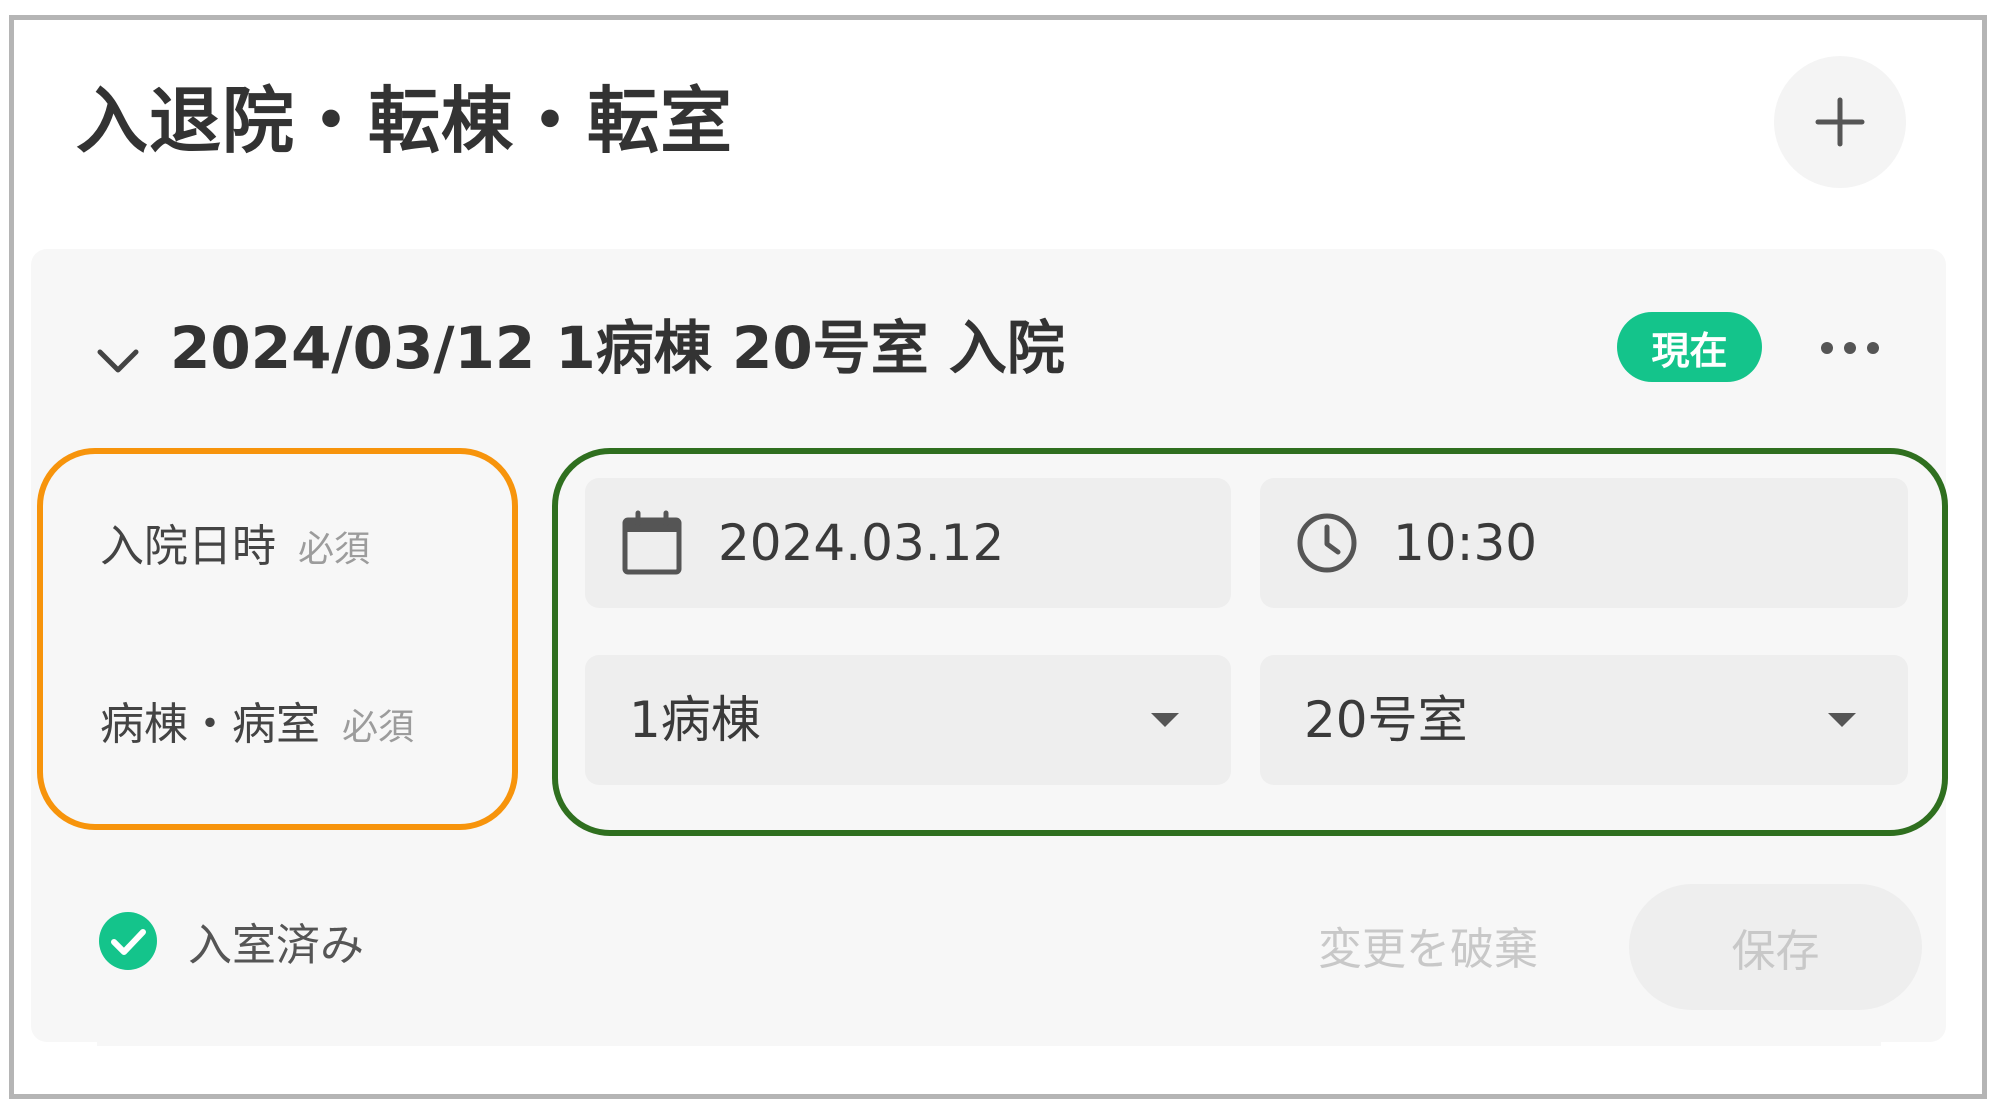 The height and width of the screenshot is (1115, 2000). What do you see at coordinates (1775, 947) in the screenshot?
I see `save-button: 保存` at bounding box center [1775, 947].